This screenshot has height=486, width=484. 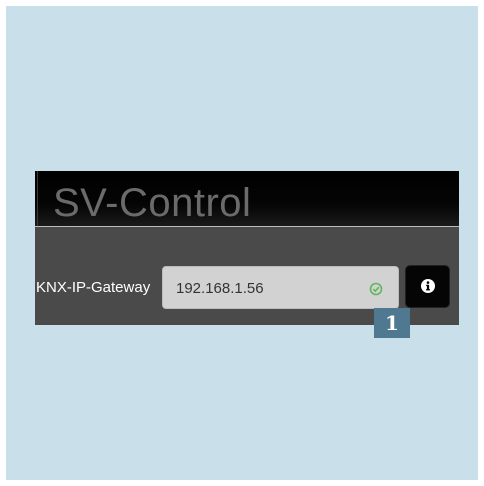 I want to click on app-title: SV-Control, so click(x=152, y=203).